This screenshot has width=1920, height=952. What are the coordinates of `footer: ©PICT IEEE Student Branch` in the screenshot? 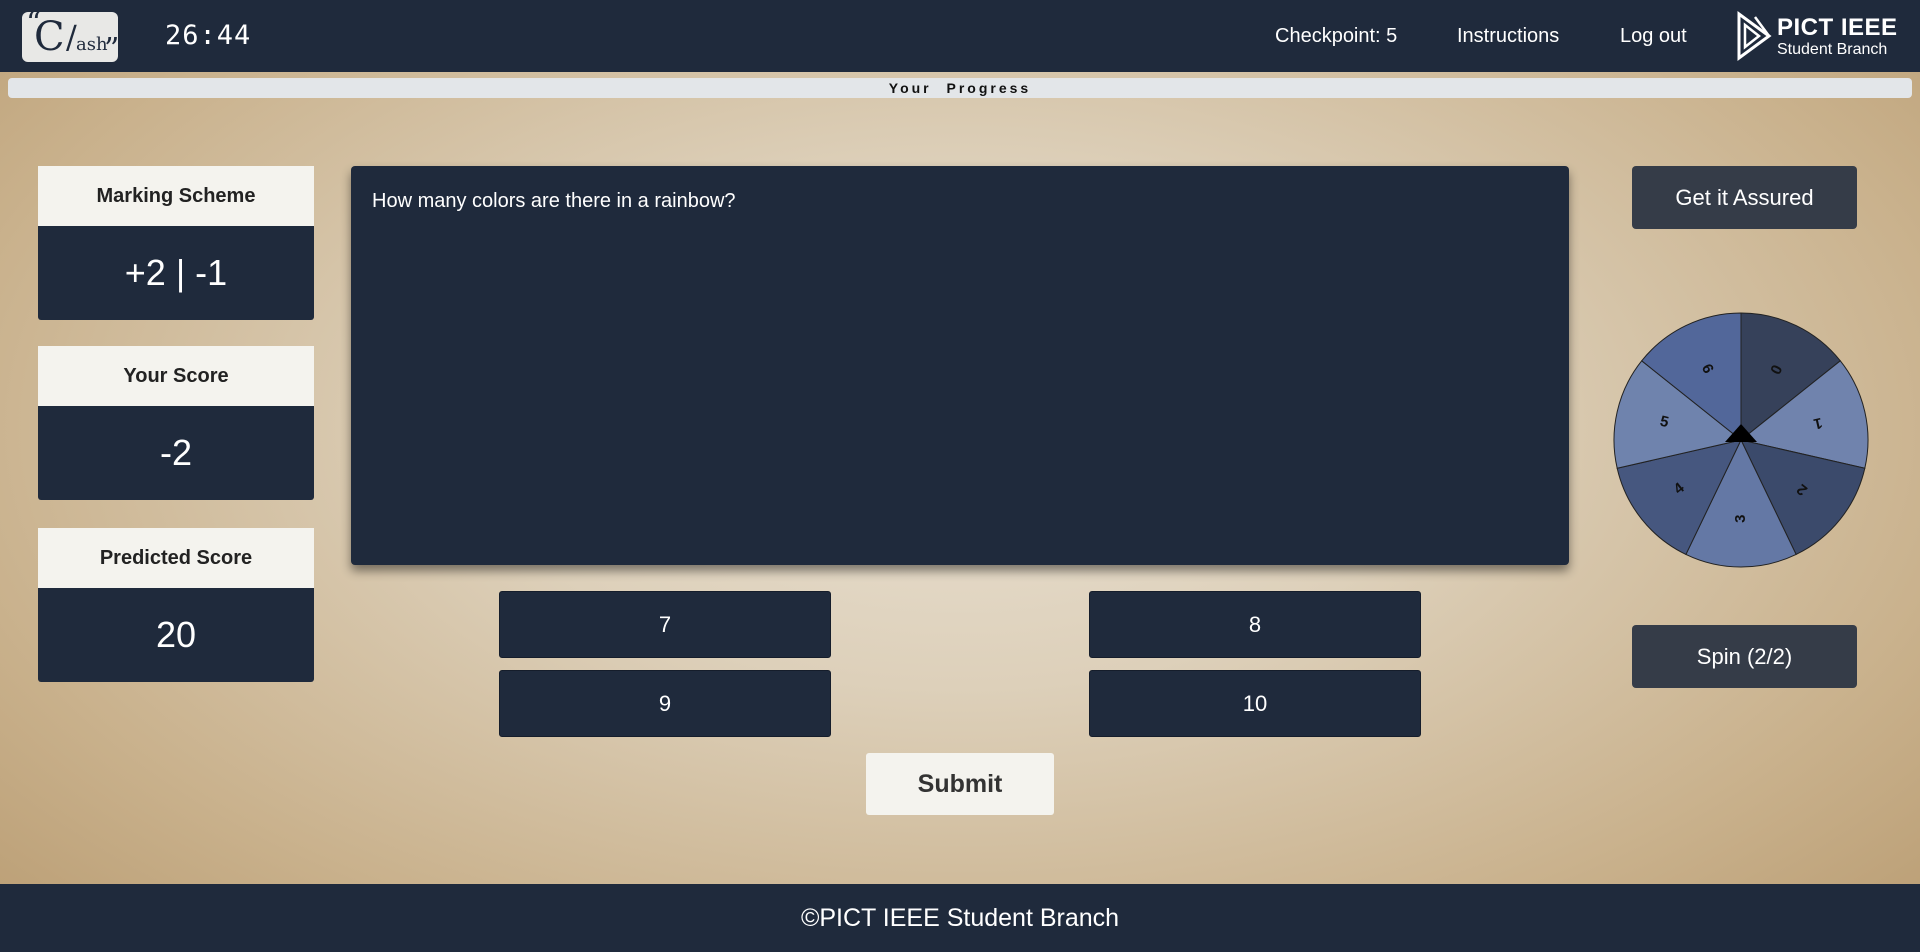 It's located at (960, 918).